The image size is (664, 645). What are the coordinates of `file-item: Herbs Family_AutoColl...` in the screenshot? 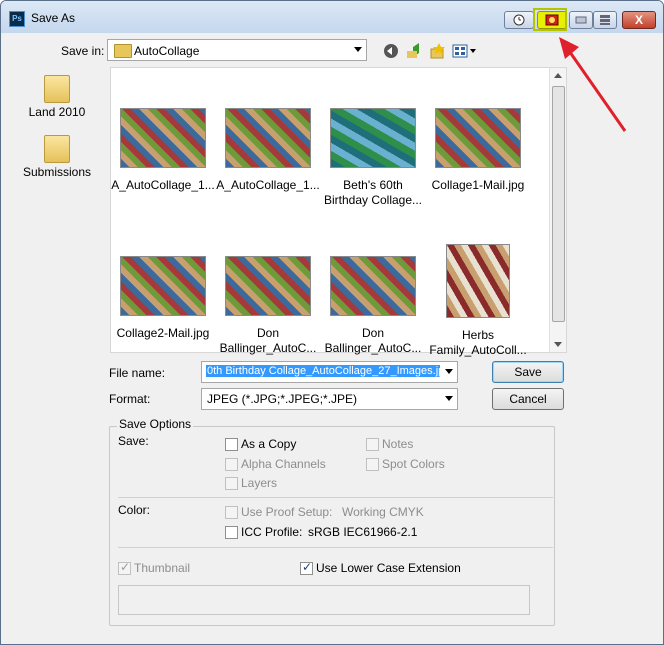 It's located at (478, 301).